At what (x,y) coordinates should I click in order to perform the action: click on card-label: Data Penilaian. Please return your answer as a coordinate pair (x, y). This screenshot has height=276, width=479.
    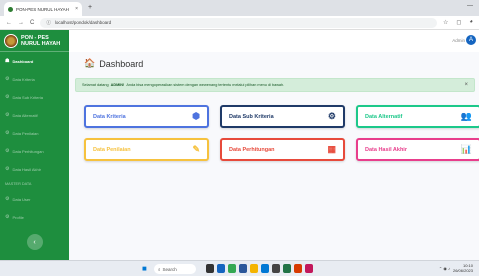
    Looking at the image, I should click on (112, 149).